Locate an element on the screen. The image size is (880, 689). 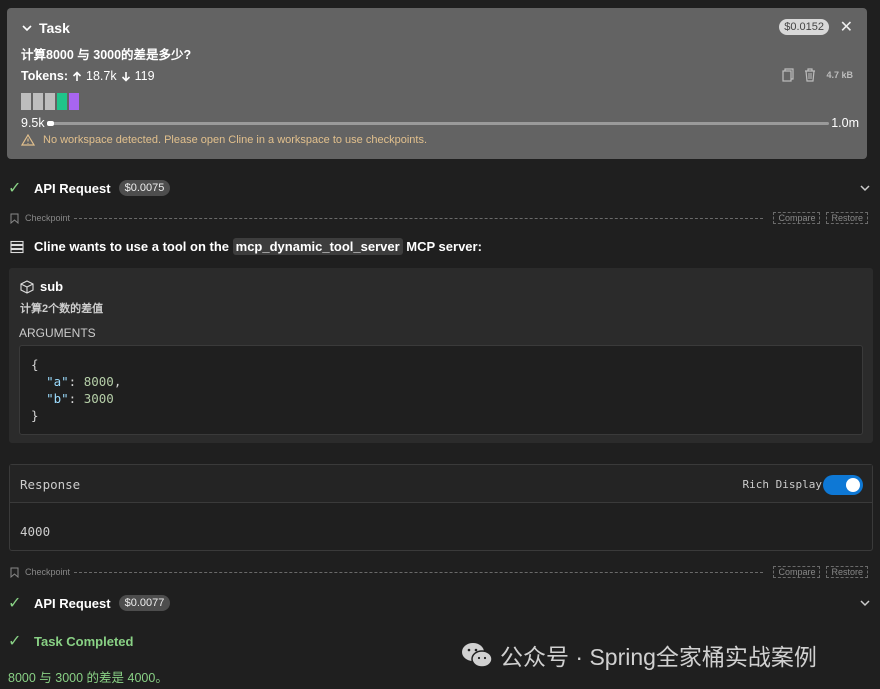
api-request-row: ✓ API Request $0.0075 is located at coordinates (89, 188).